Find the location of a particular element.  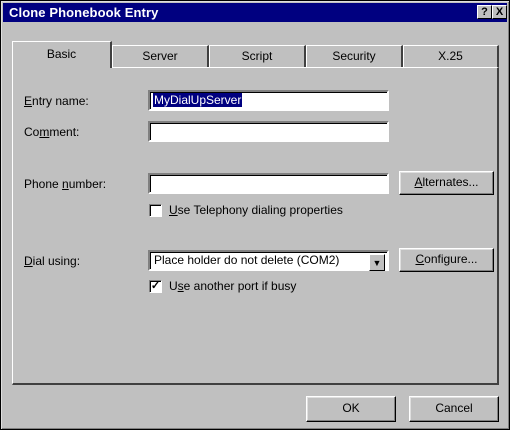

dial-using-value: Place holder do not delete (COM2) is located at coordinates (247, 260).